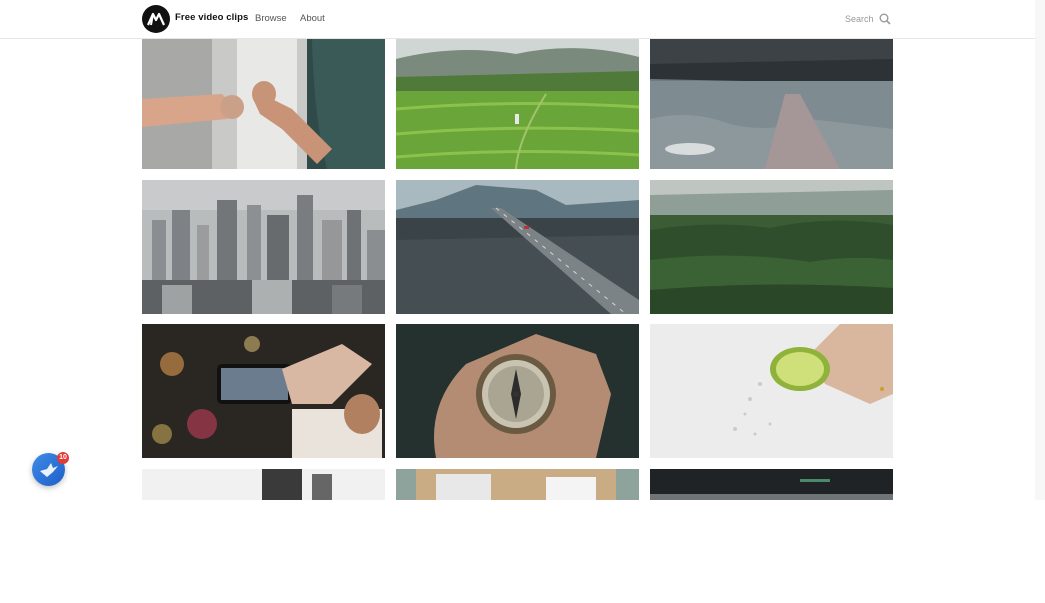 This screenshot has width=1045, height=603. I want to click on site-logo-icon, so click(156, 19).